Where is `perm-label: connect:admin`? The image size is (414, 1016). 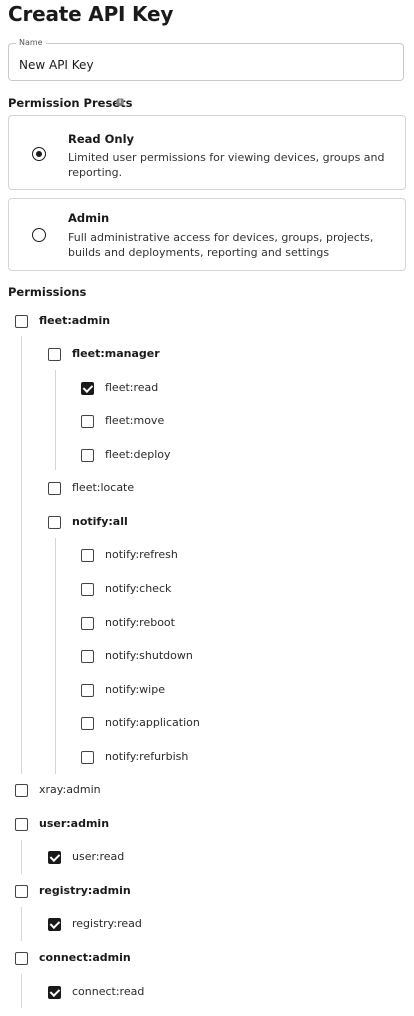
perm-label: connect:admin is located at coordinates (85, 957).